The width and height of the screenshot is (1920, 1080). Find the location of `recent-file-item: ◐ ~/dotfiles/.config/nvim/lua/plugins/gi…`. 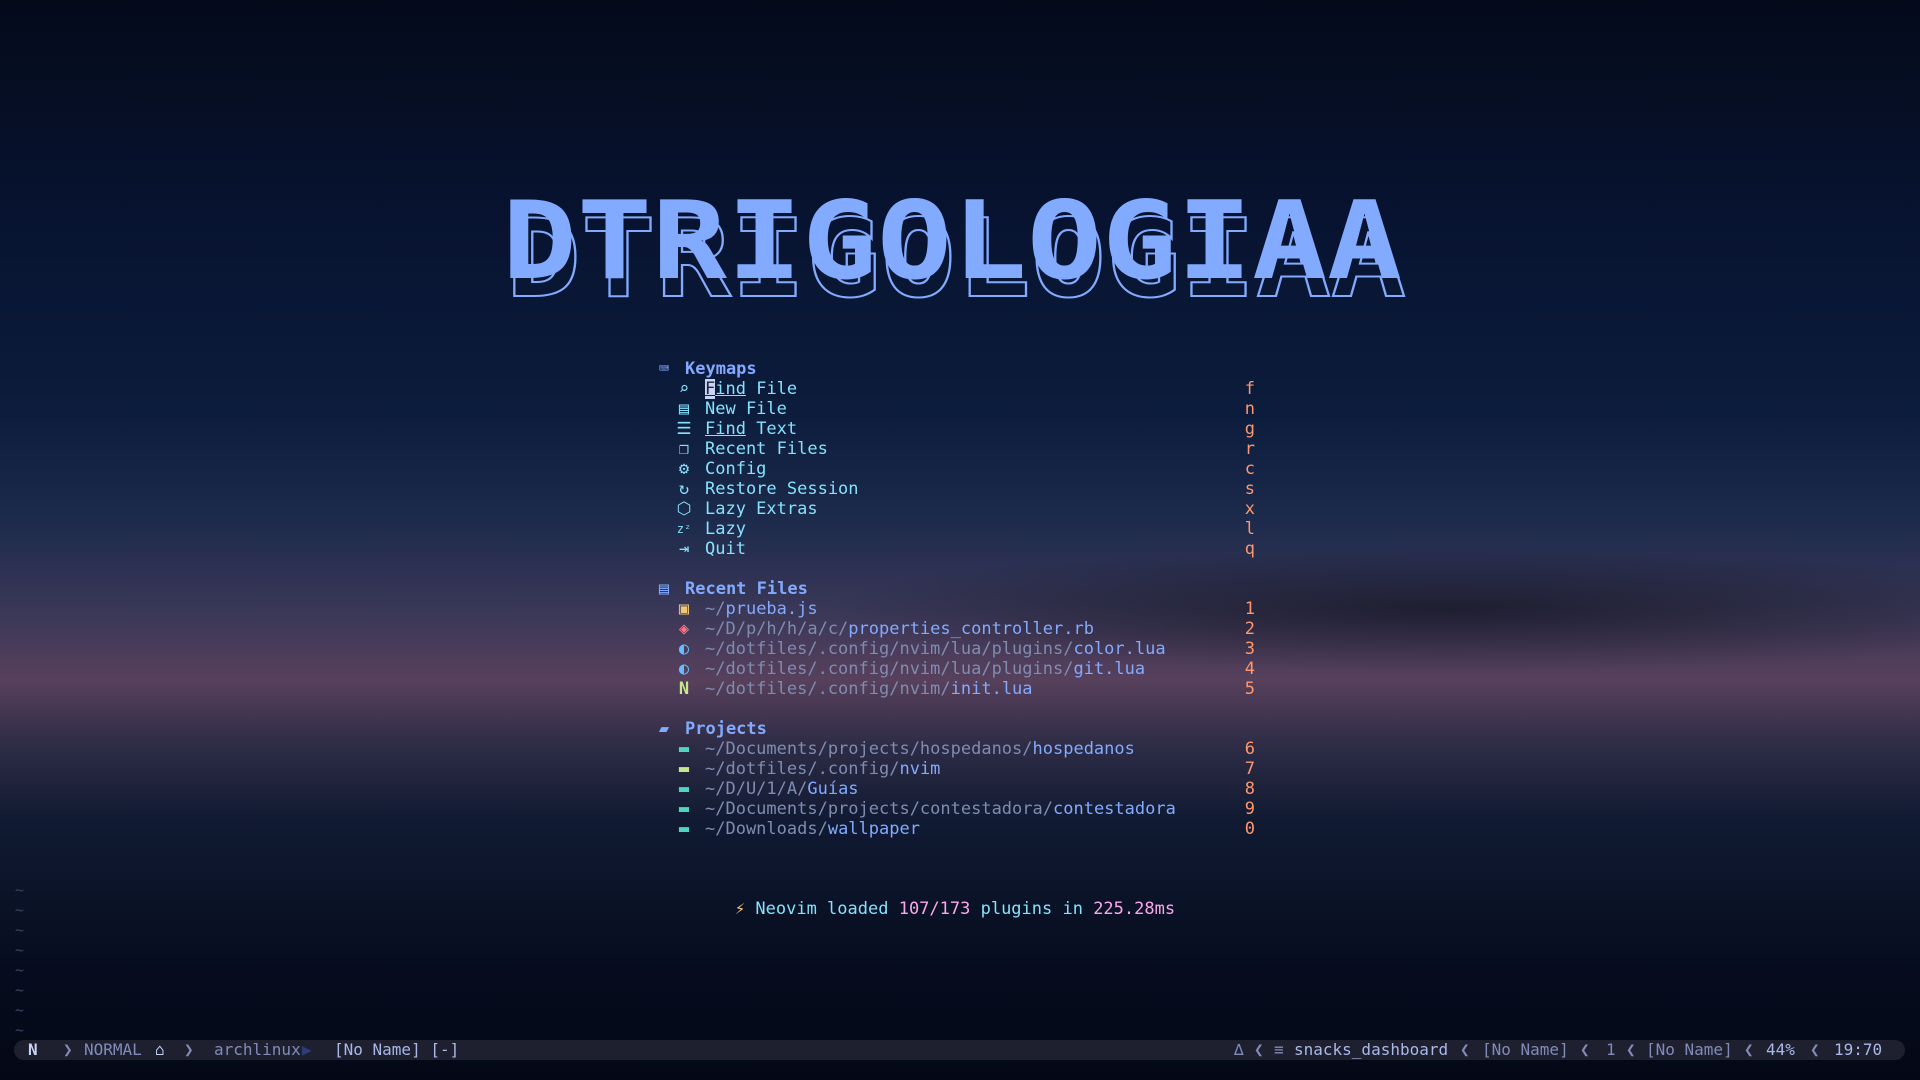

recent-file-item: ◐ ~/dotfiles/.config/nvim/lua/plugins/gi… is located at coordinates (955, 669).